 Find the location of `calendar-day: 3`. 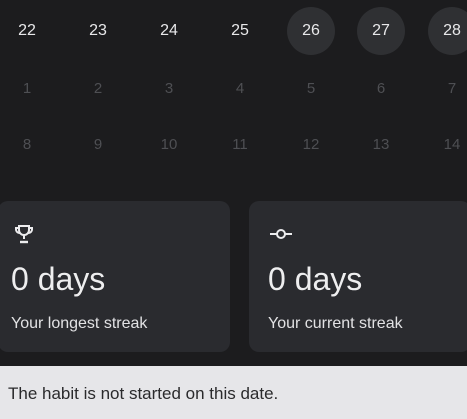

calendar-day: 3 is located at coordinates (169, 88).